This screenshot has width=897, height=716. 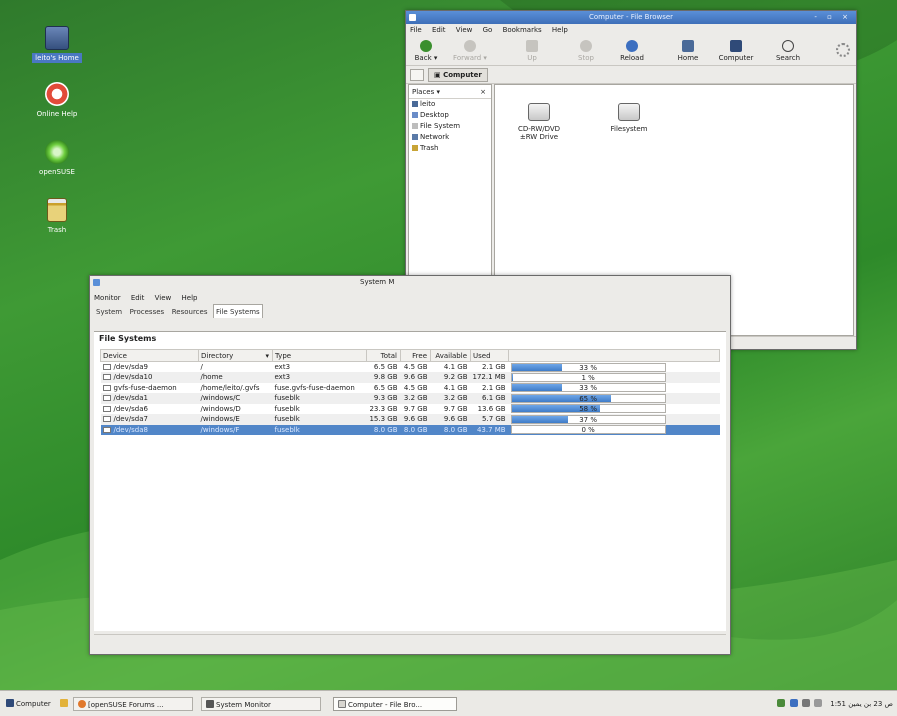 What do you see at coordinates (458, 75) in the screenshot?
I see `breadcrumb-computer: ▣ Computer` at bounding box center [458, 75].